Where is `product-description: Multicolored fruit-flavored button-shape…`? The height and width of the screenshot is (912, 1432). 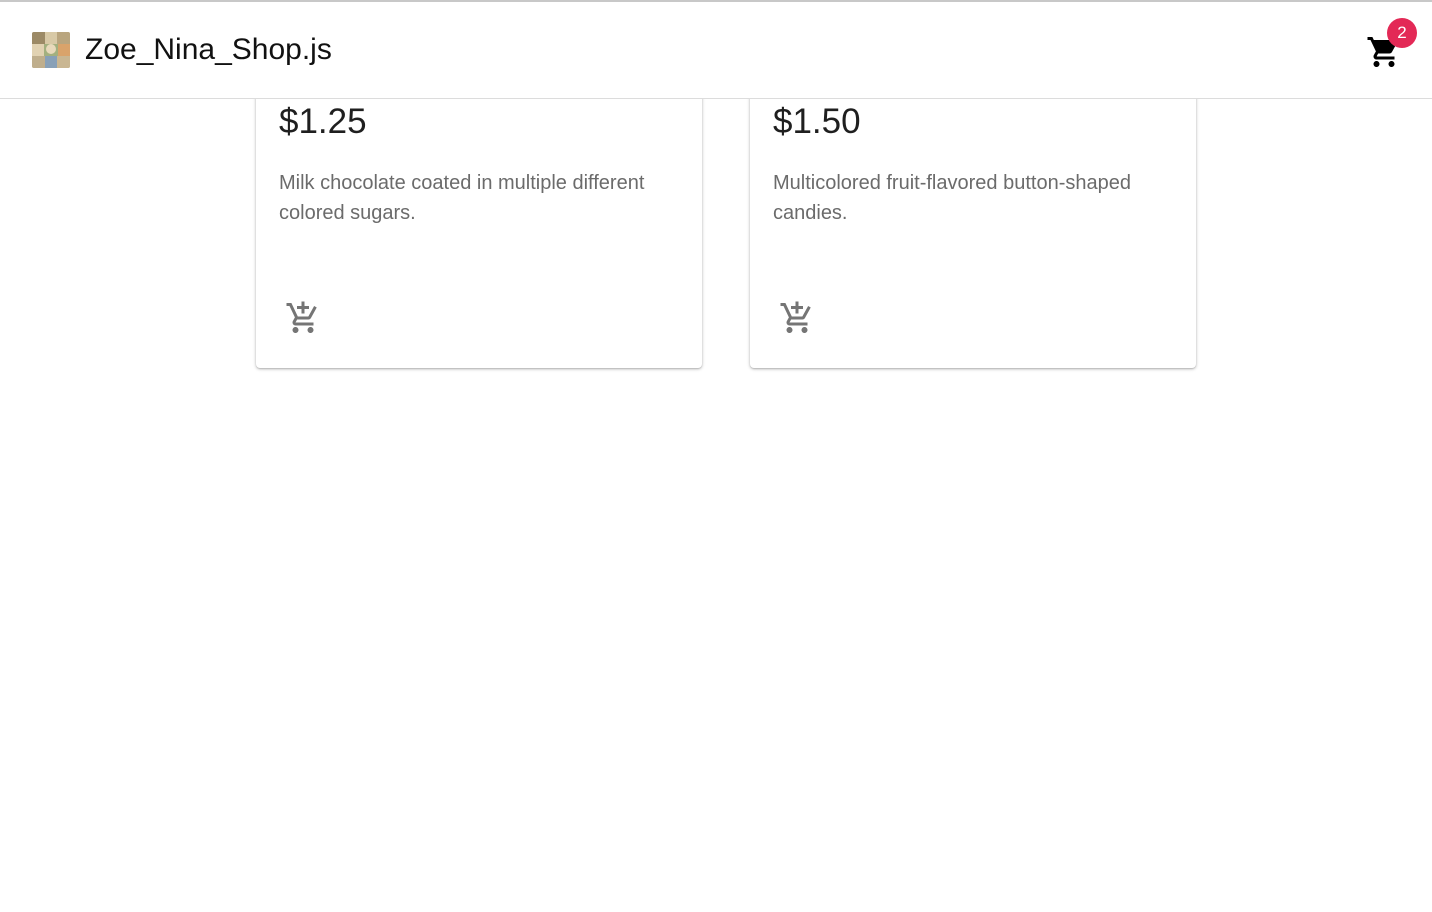
product-description: Multicolored fruit-flavored button-shape… is located at coordinates (952, 198).